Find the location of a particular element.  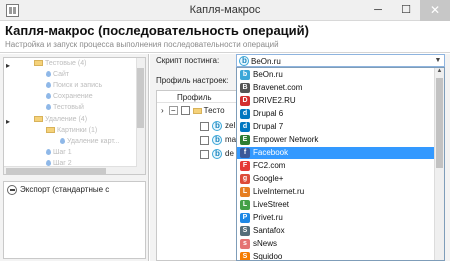

profile-row: ma is located at coordinates (218, 141).